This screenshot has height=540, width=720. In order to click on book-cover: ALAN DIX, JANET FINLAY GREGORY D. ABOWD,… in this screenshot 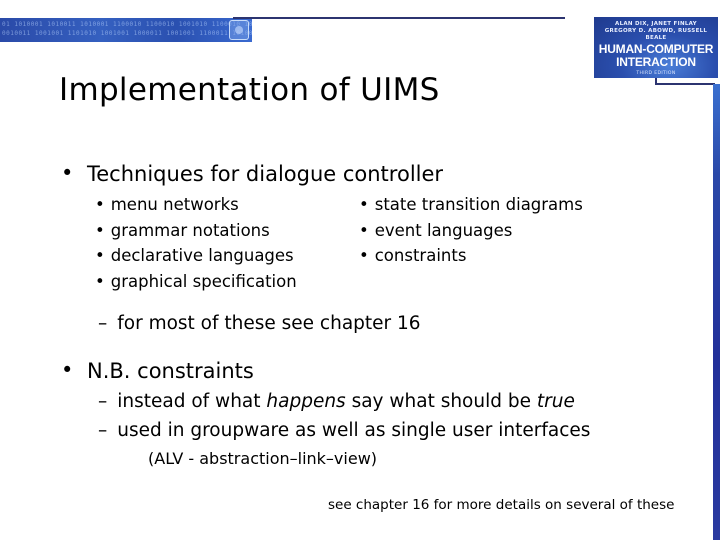, I will do `click(656, 47)`.